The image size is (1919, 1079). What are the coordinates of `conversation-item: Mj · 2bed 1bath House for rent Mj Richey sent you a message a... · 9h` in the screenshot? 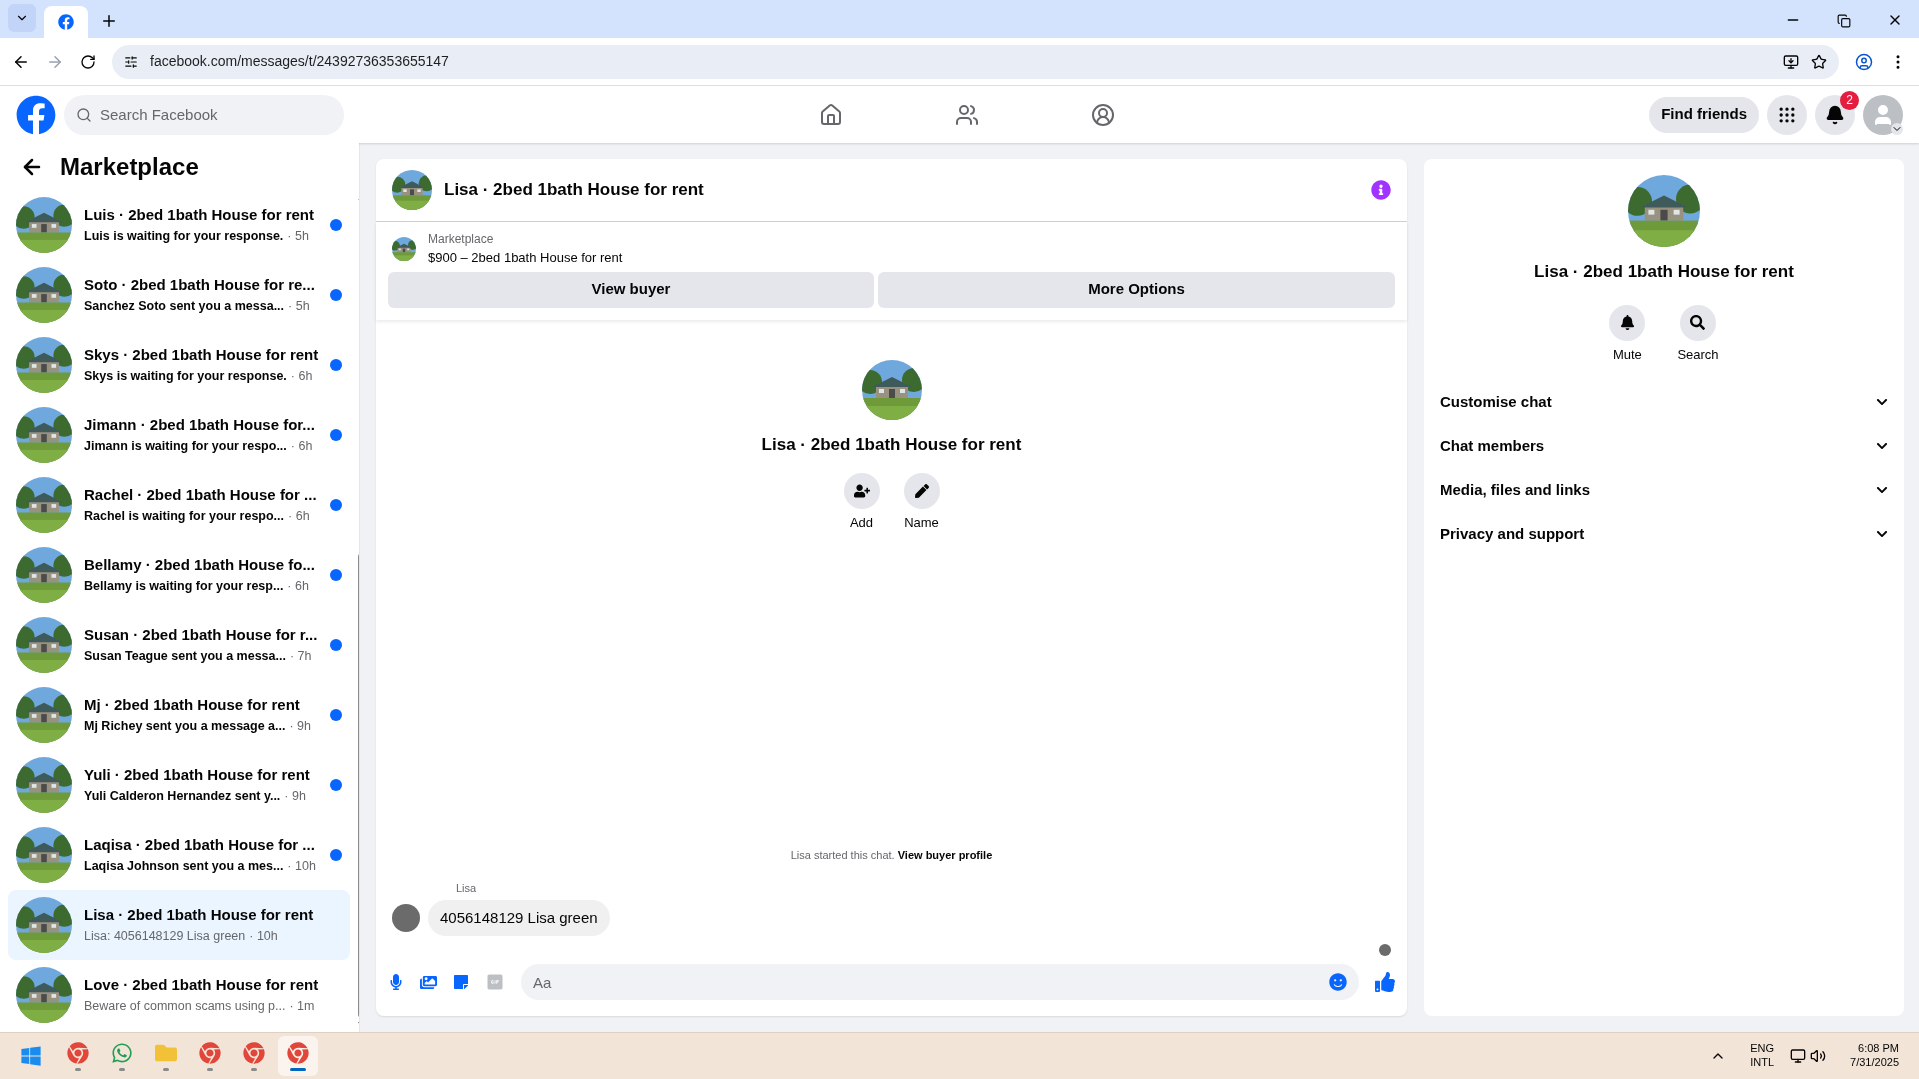 It's located at (179, 715).